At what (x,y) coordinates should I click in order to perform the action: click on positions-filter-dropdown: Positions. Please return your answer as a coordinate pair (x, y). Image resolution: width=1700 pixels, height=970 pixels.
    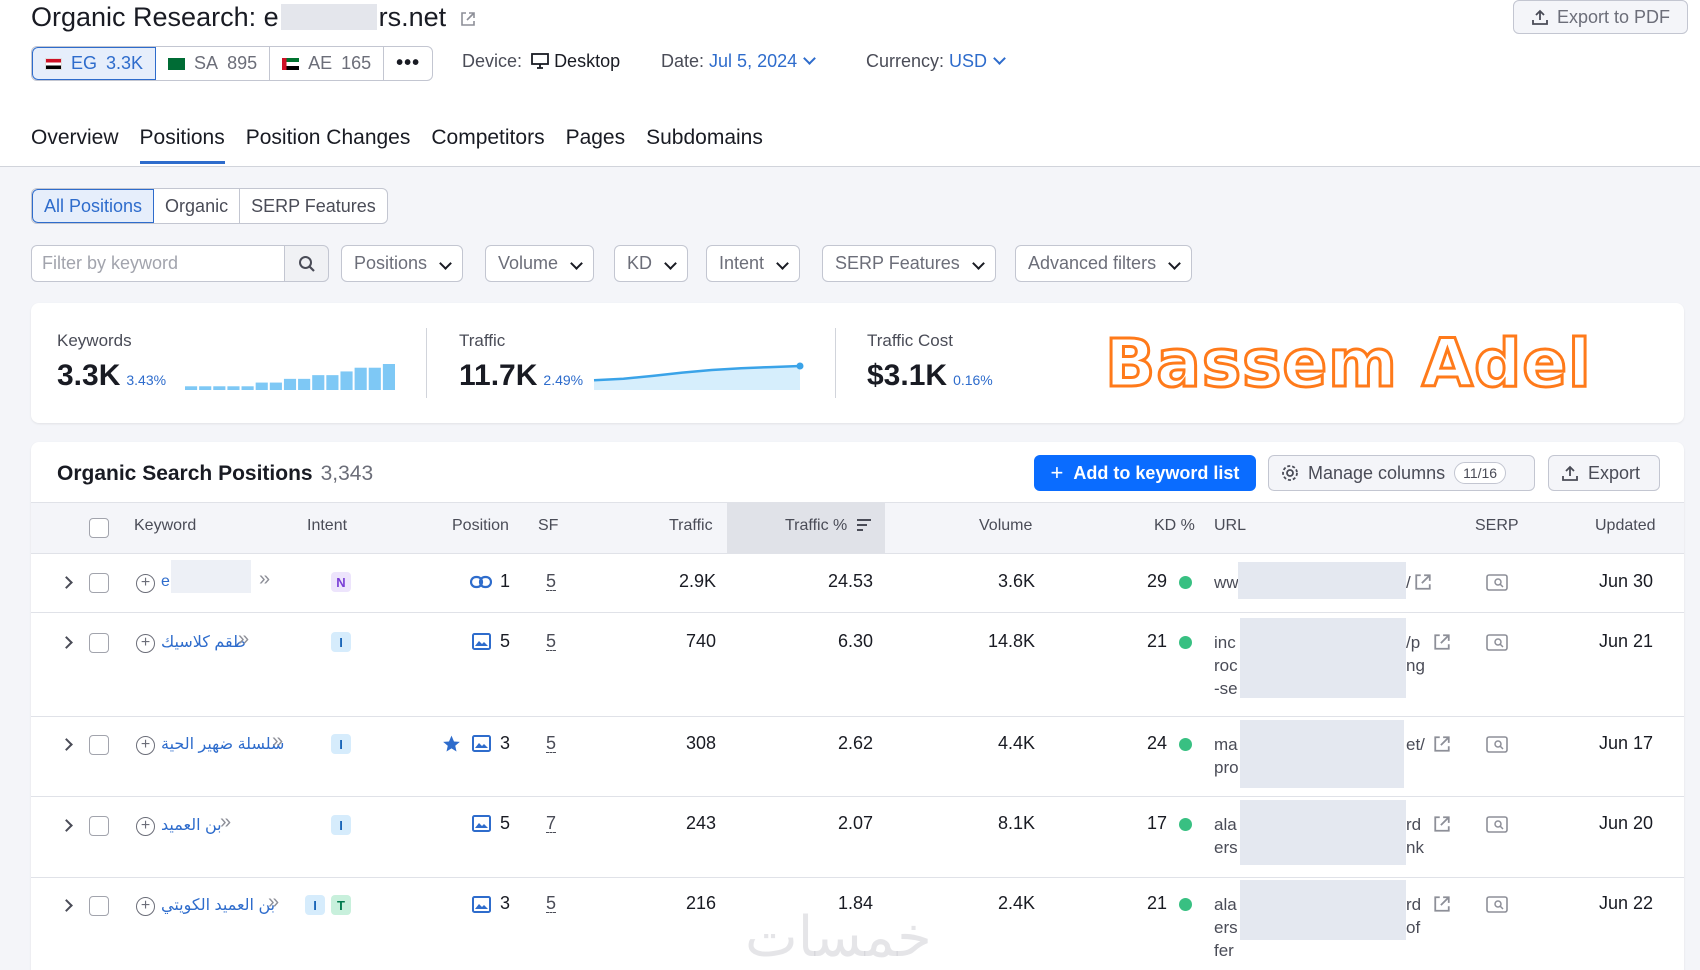
    Looking at the image, I should click on (402, 263).